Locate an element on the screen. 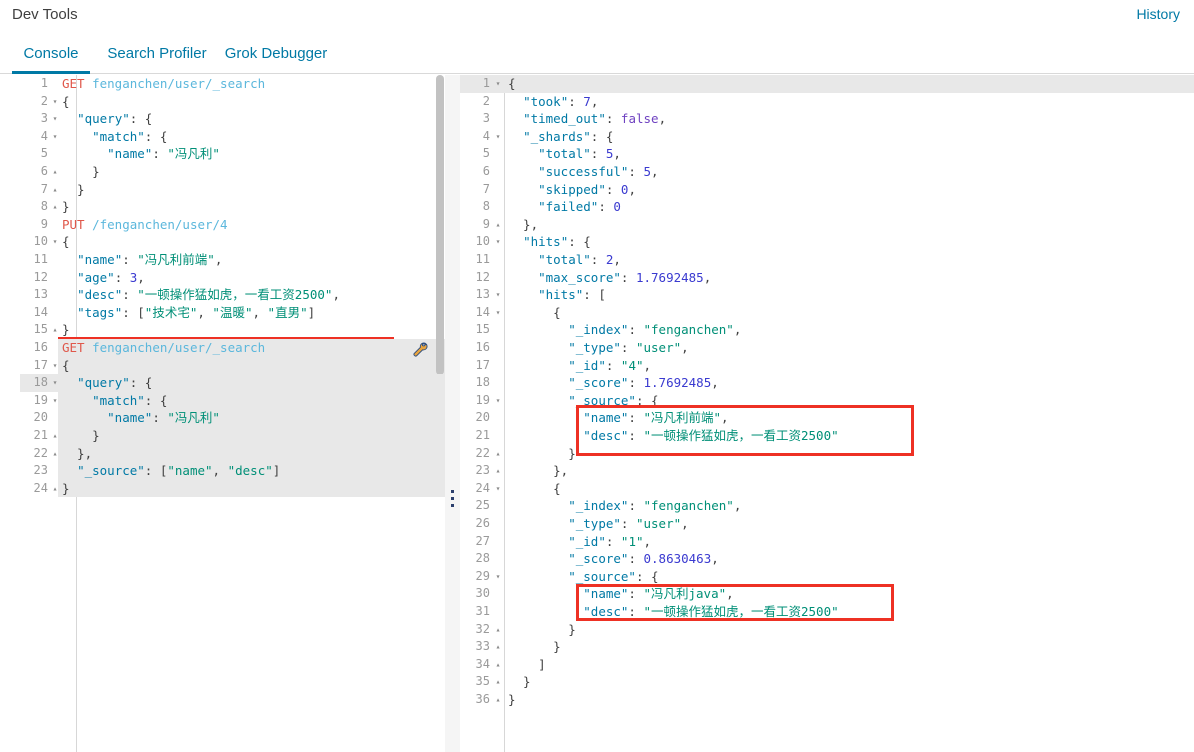 This screenshot has width=1194, height=752. line-number: 25 is located at coordinates (482, 505).